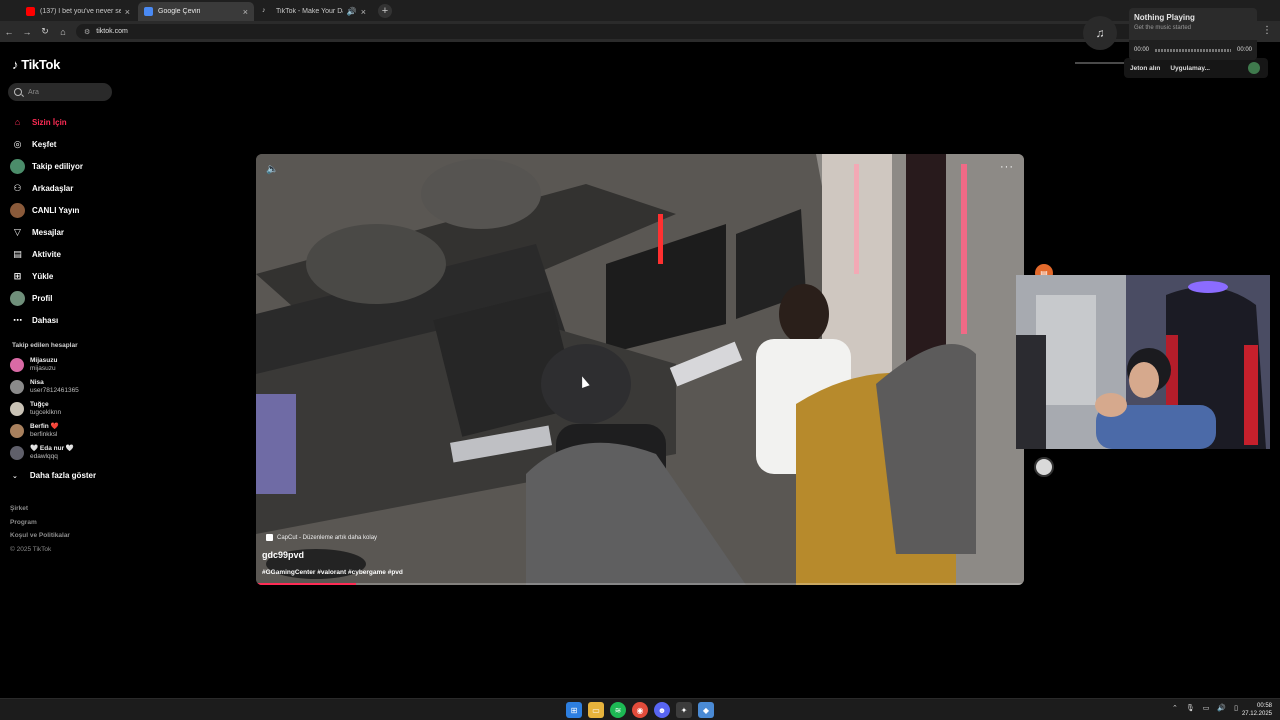 This screenshot has width=1280, height=720. I want to click on following-account: 🤍 Eda nur 🤍 edawlqqq, so click(65, 453).